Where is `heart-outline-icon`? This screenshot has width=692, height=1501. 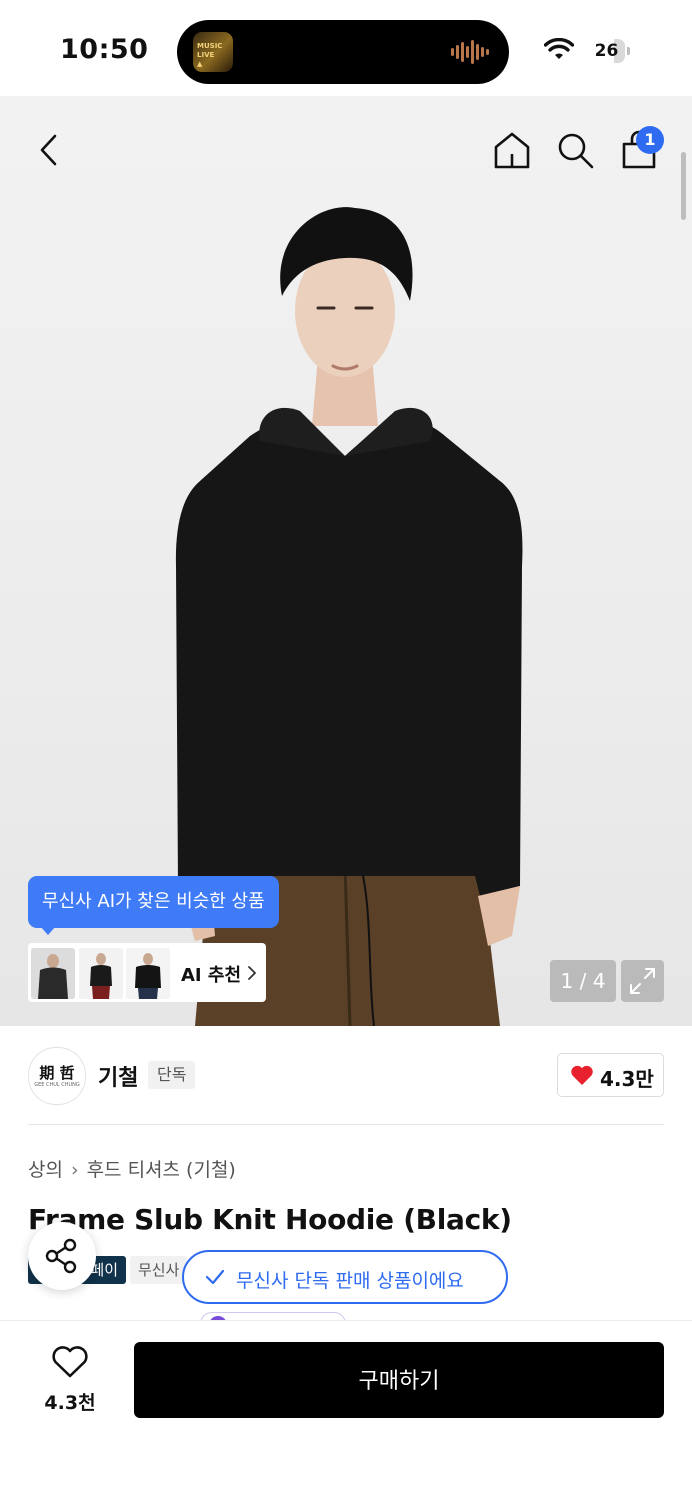
heart-outline-icon is located at coordinates (70, 1362).